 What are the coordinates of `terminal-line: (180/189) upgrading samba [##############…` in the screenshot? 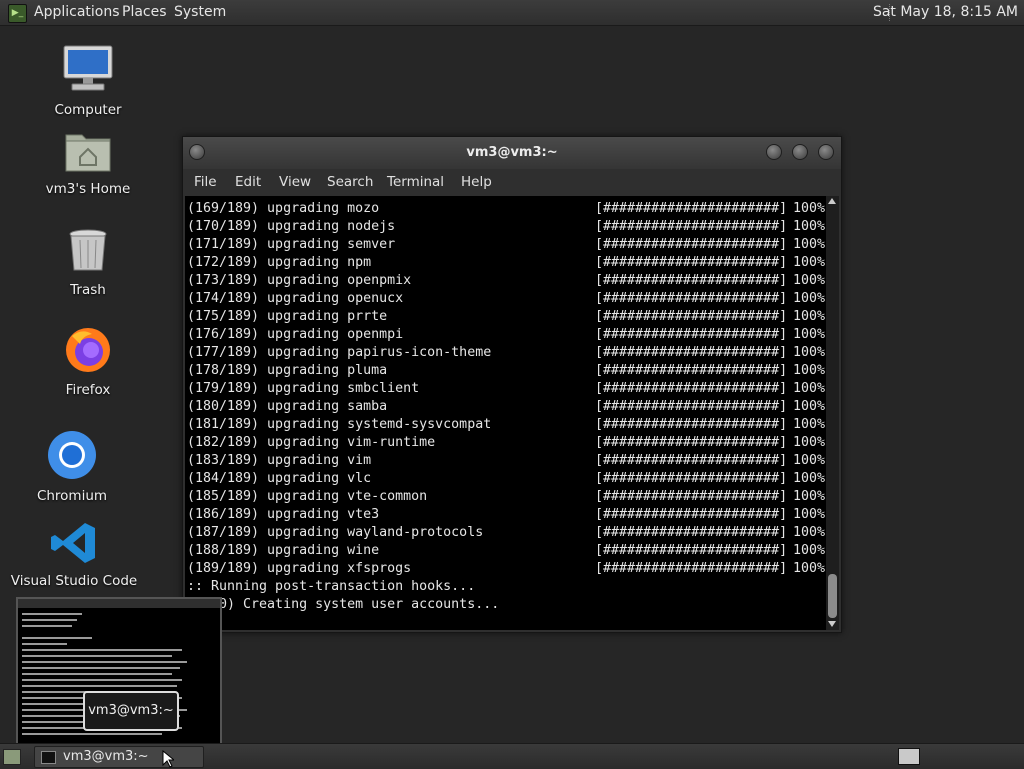 It's located at (506, 407).